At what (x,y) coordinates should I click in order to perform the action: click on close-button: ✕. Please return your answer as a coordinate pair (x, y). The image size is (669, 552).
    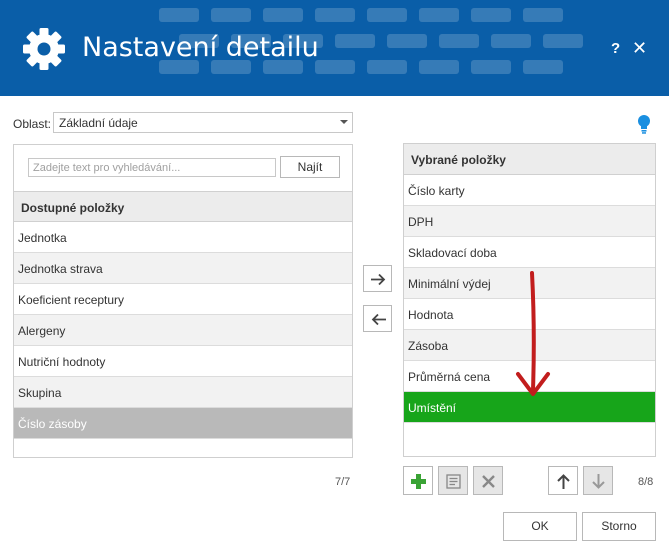
    Looking at the image, I should click on (639, 48).